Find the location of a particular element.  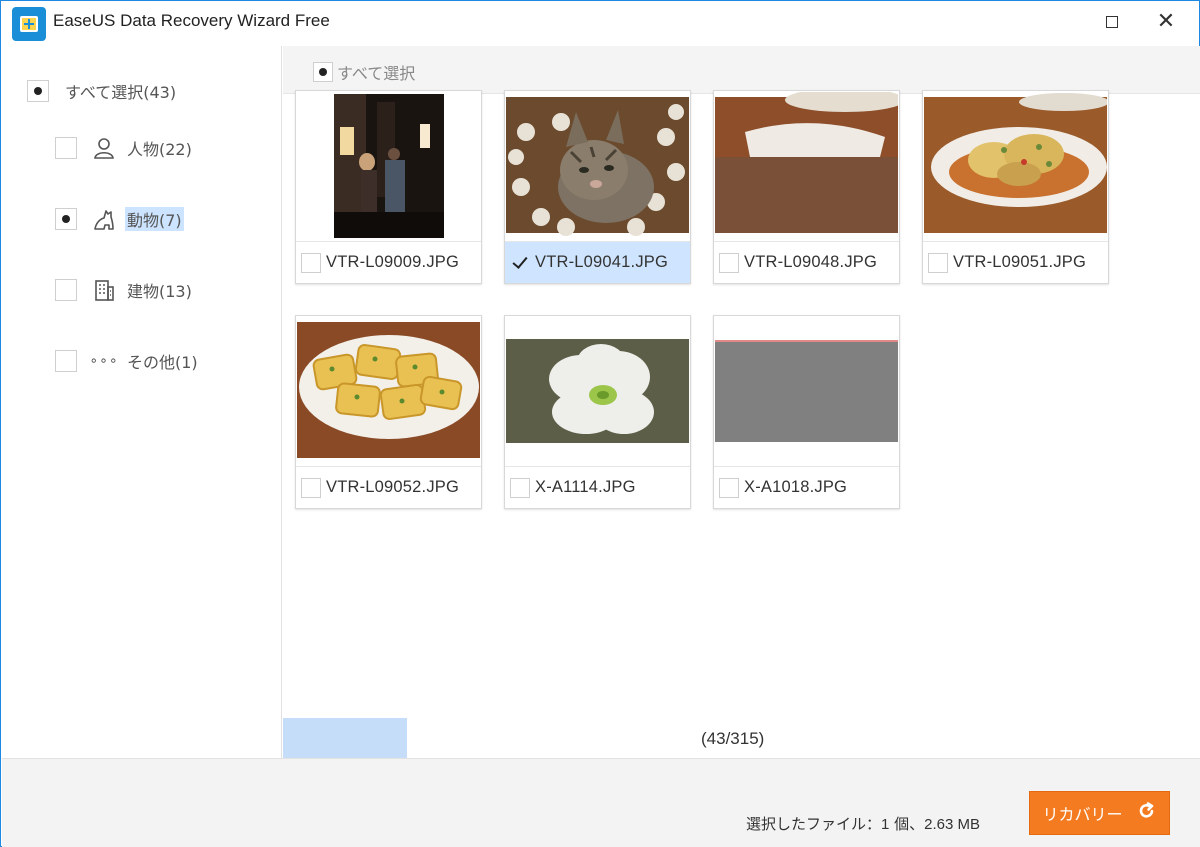

grid-select-all: すべて選択 is located at coordinates (364, 72).